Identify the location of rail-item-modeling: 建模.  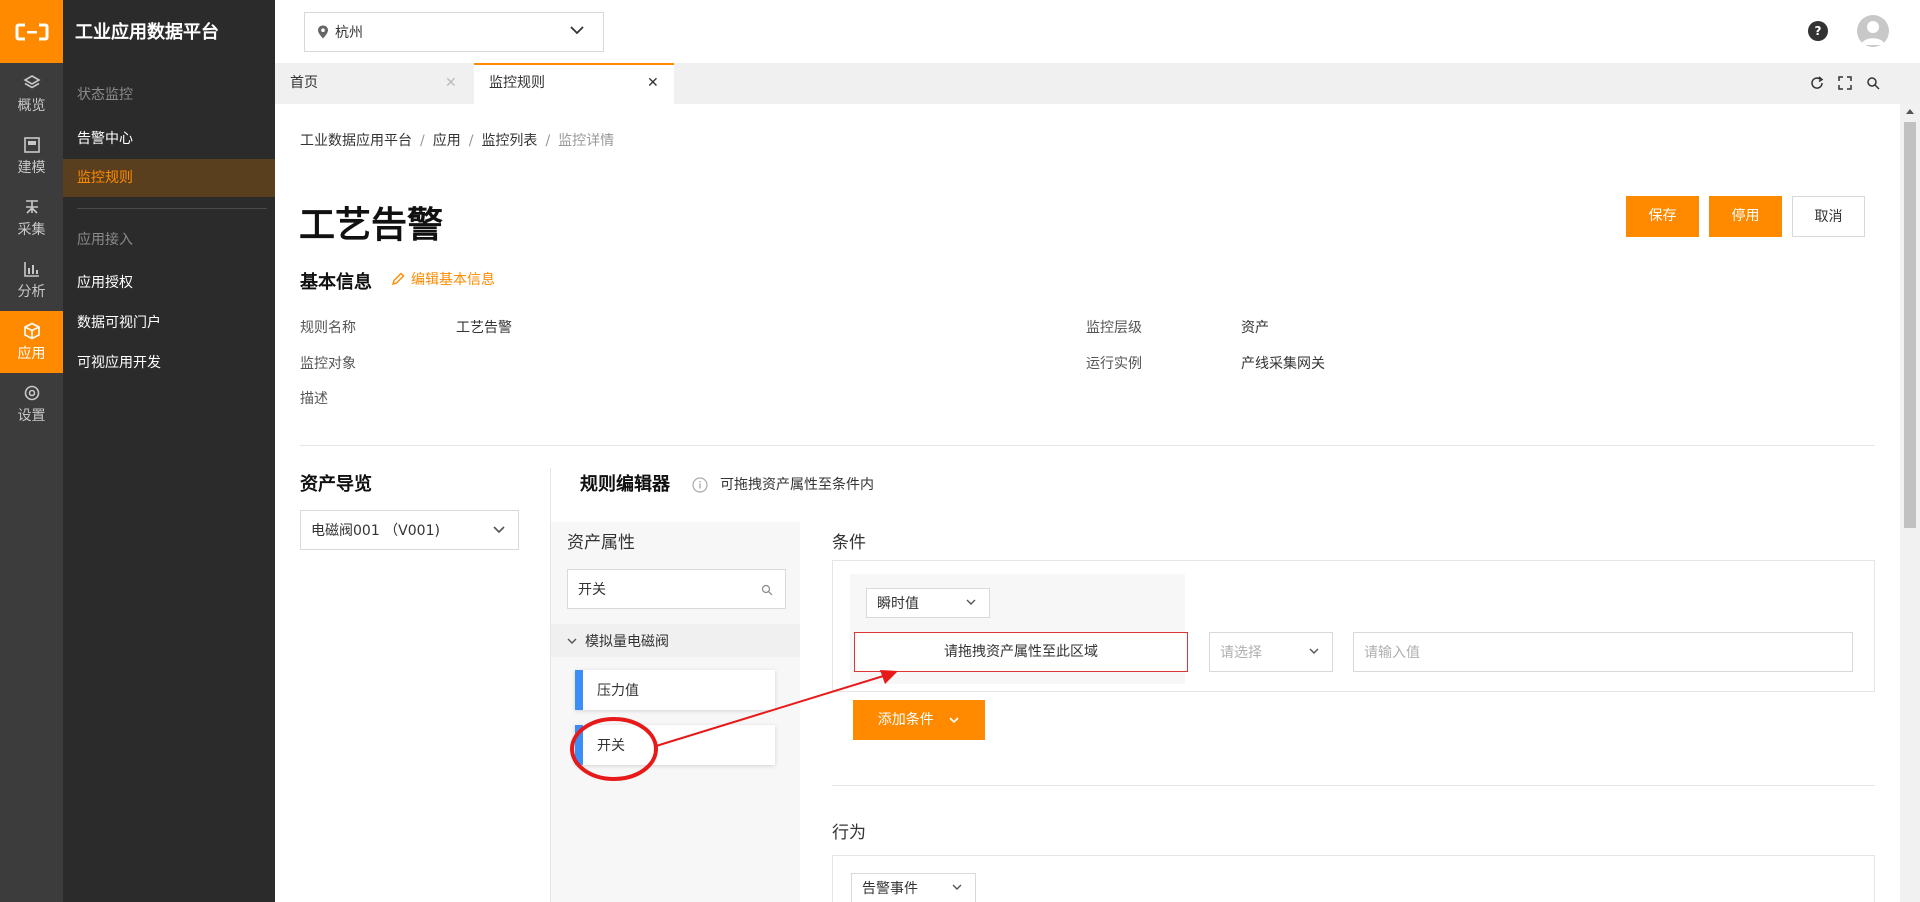
(31, 156).